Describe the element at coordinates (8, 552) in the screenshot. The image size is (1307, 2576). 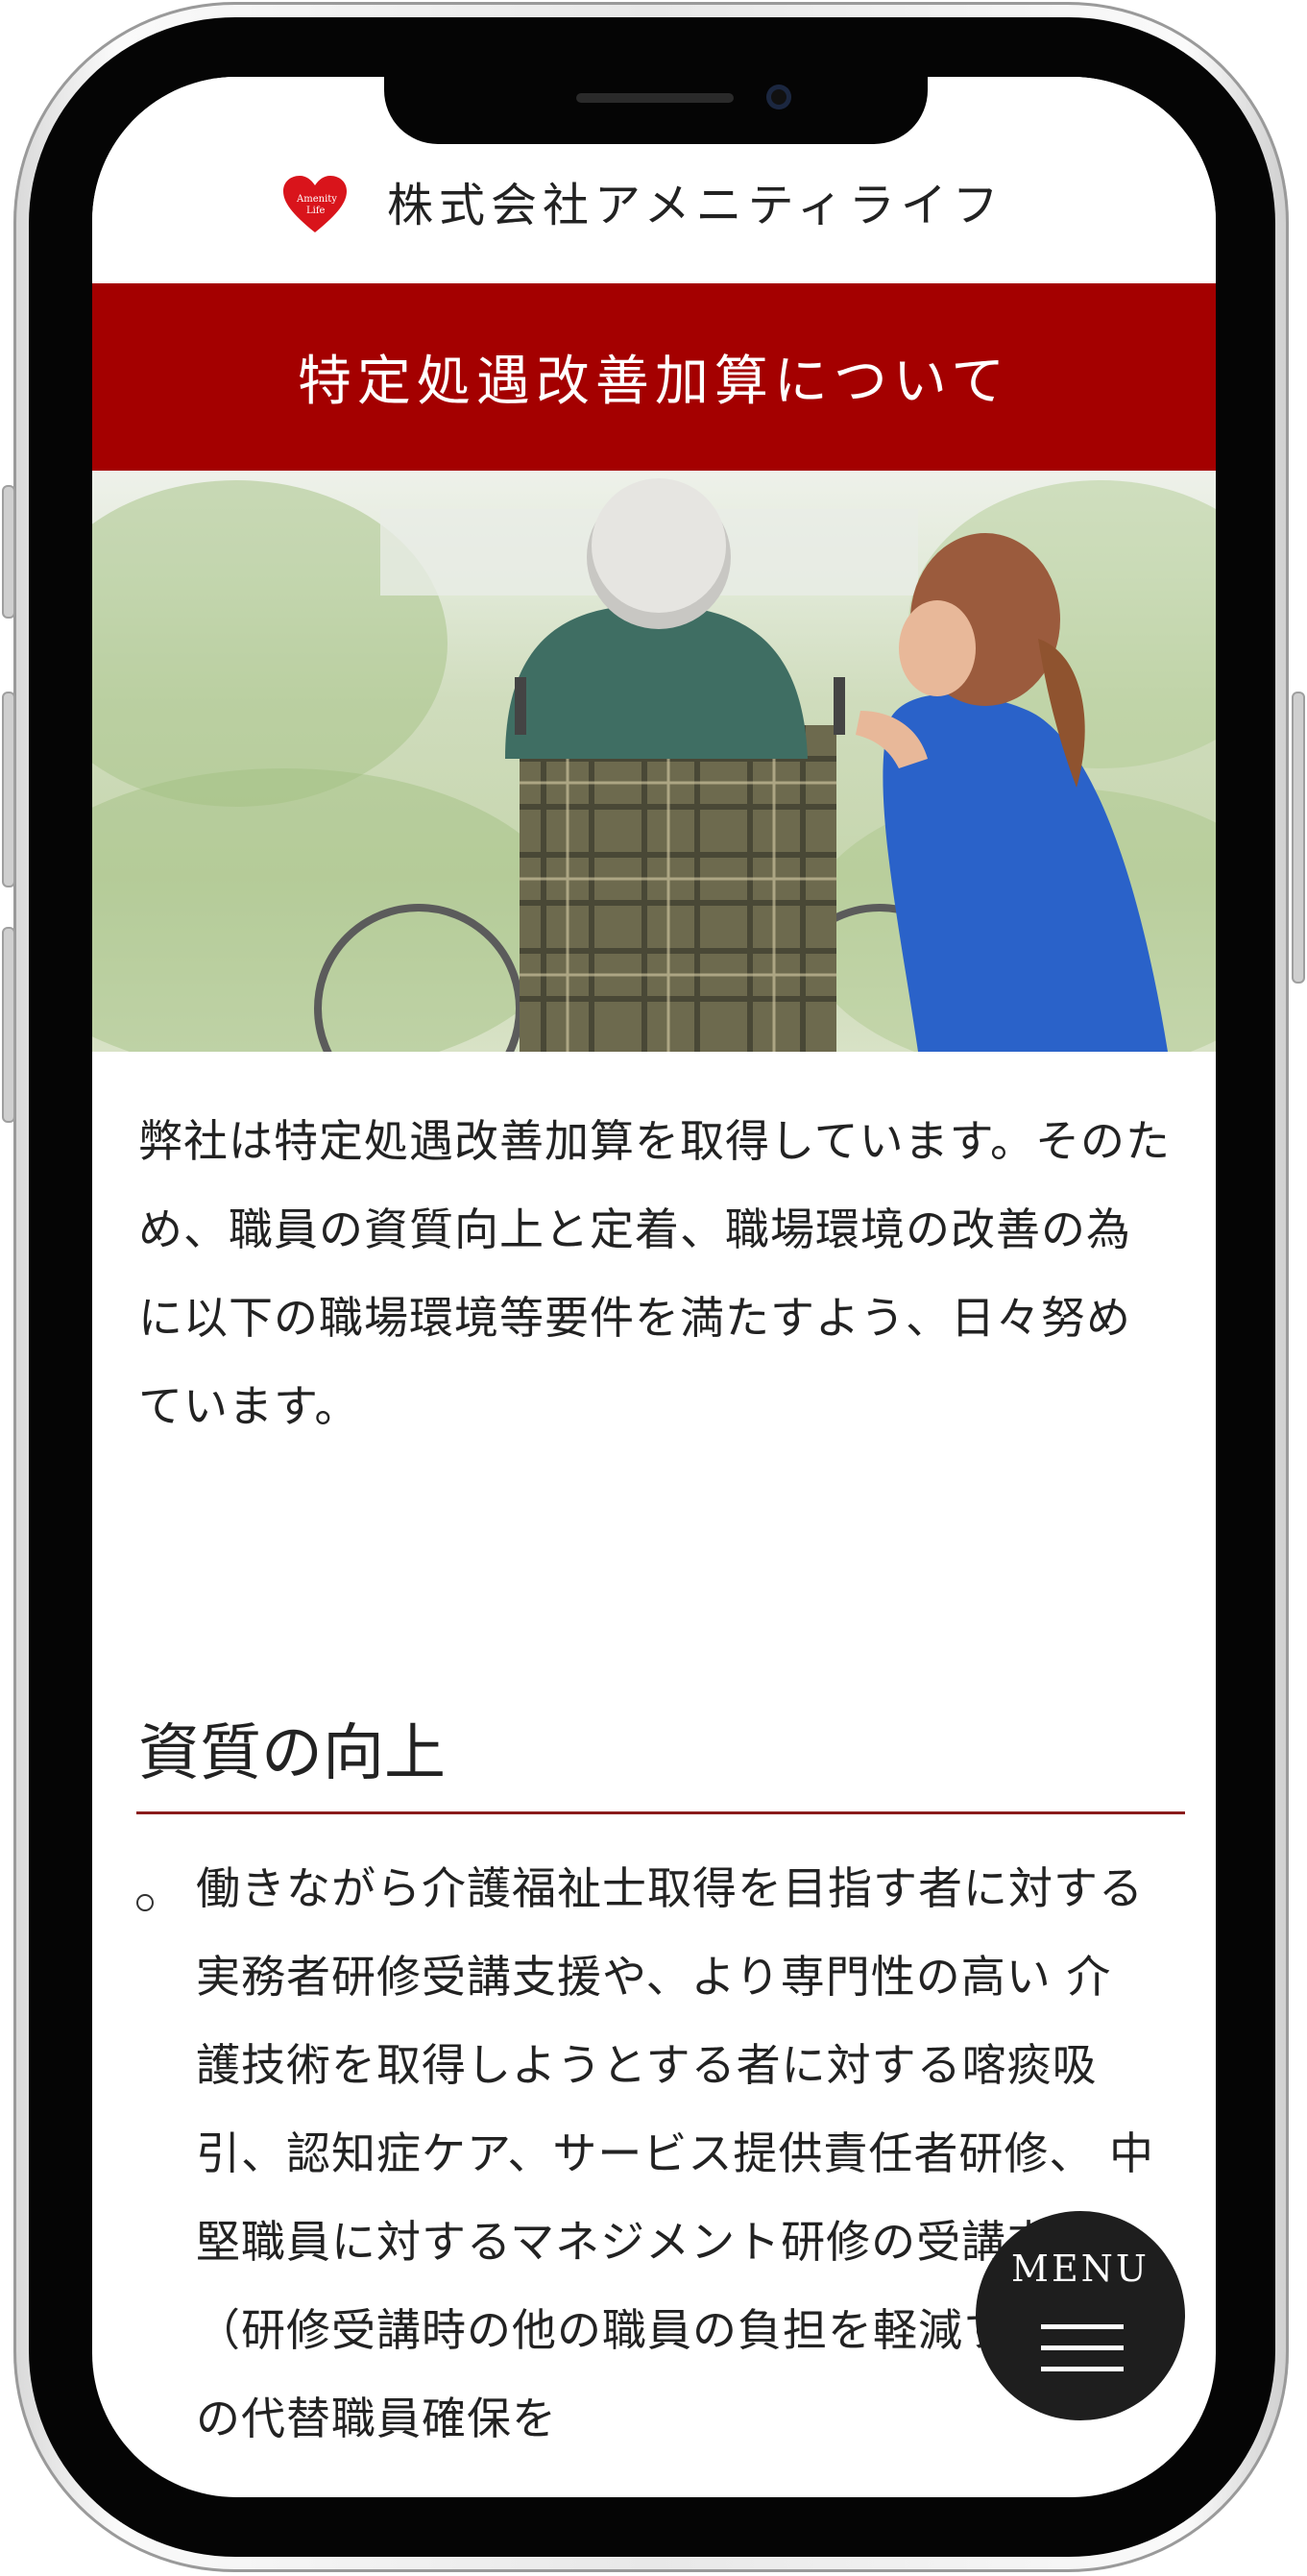
I see `mute-switch` at that location.